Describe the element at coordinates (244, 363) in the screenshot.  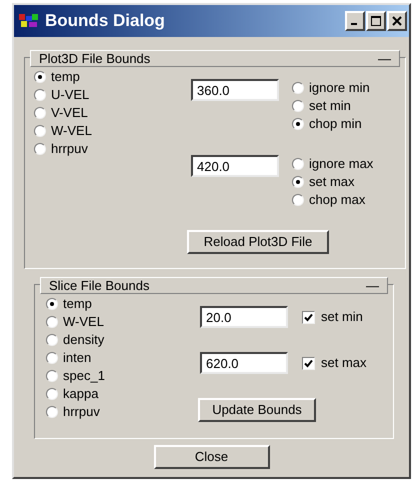
I see `input-field: 620.0` at that location.